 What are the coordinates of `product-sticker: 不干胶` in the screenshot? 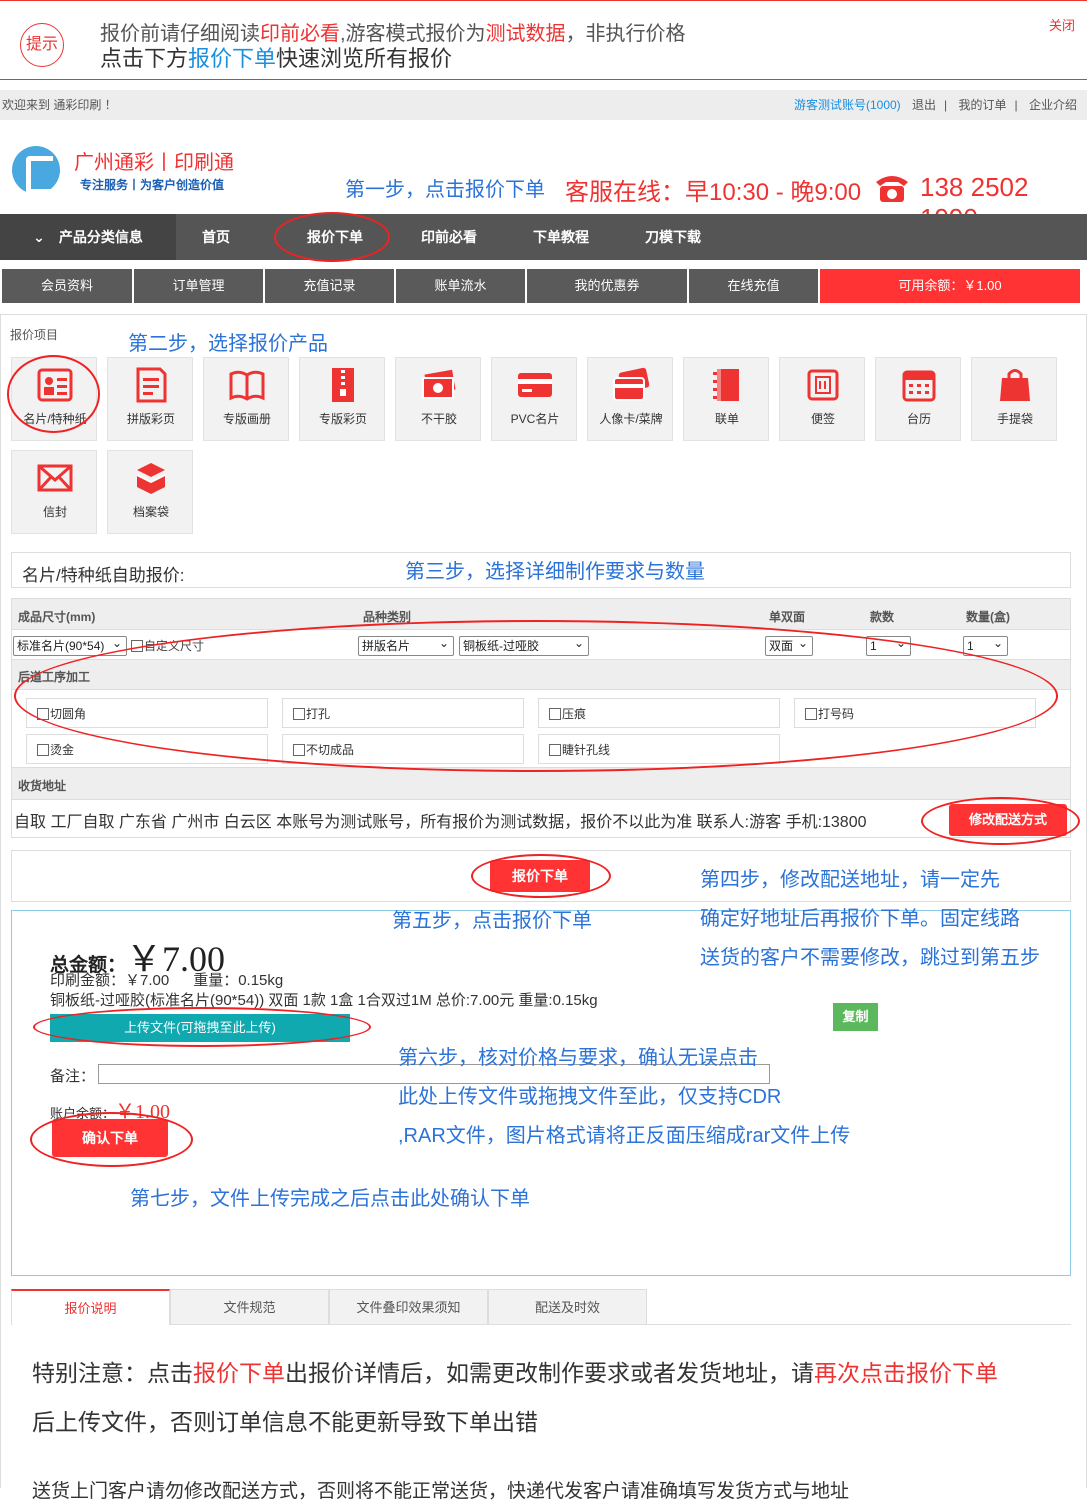 It's located at (438, 399).